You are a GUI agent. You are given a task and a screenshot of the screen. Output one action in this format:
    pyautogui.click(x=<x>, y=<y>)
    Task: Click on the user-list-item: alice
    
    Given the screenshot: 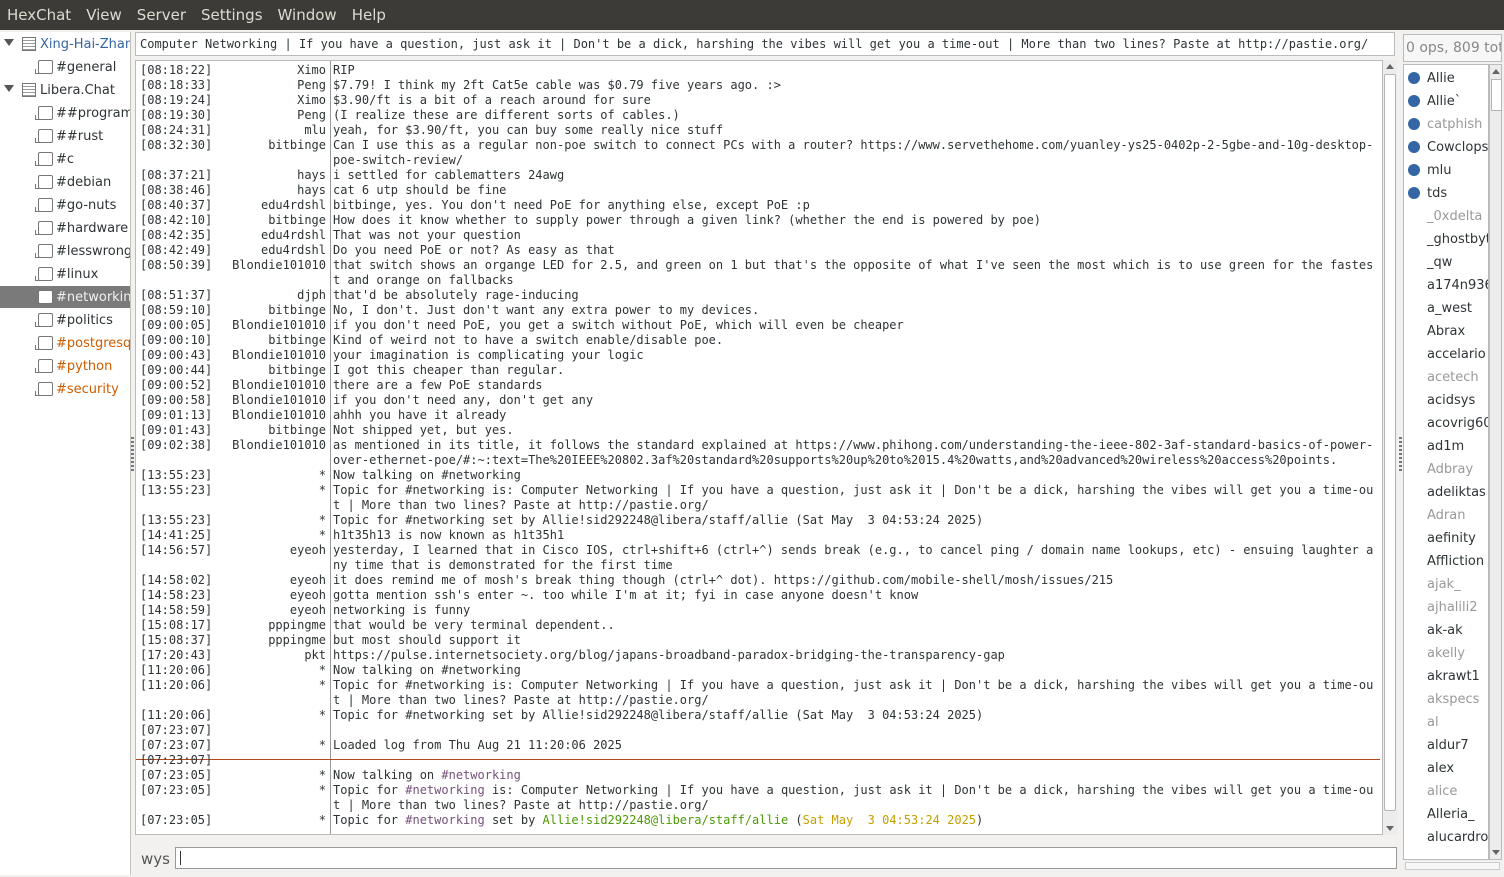 What is the action you would take?
    pyautogui.click(x=1446, y=791)
    